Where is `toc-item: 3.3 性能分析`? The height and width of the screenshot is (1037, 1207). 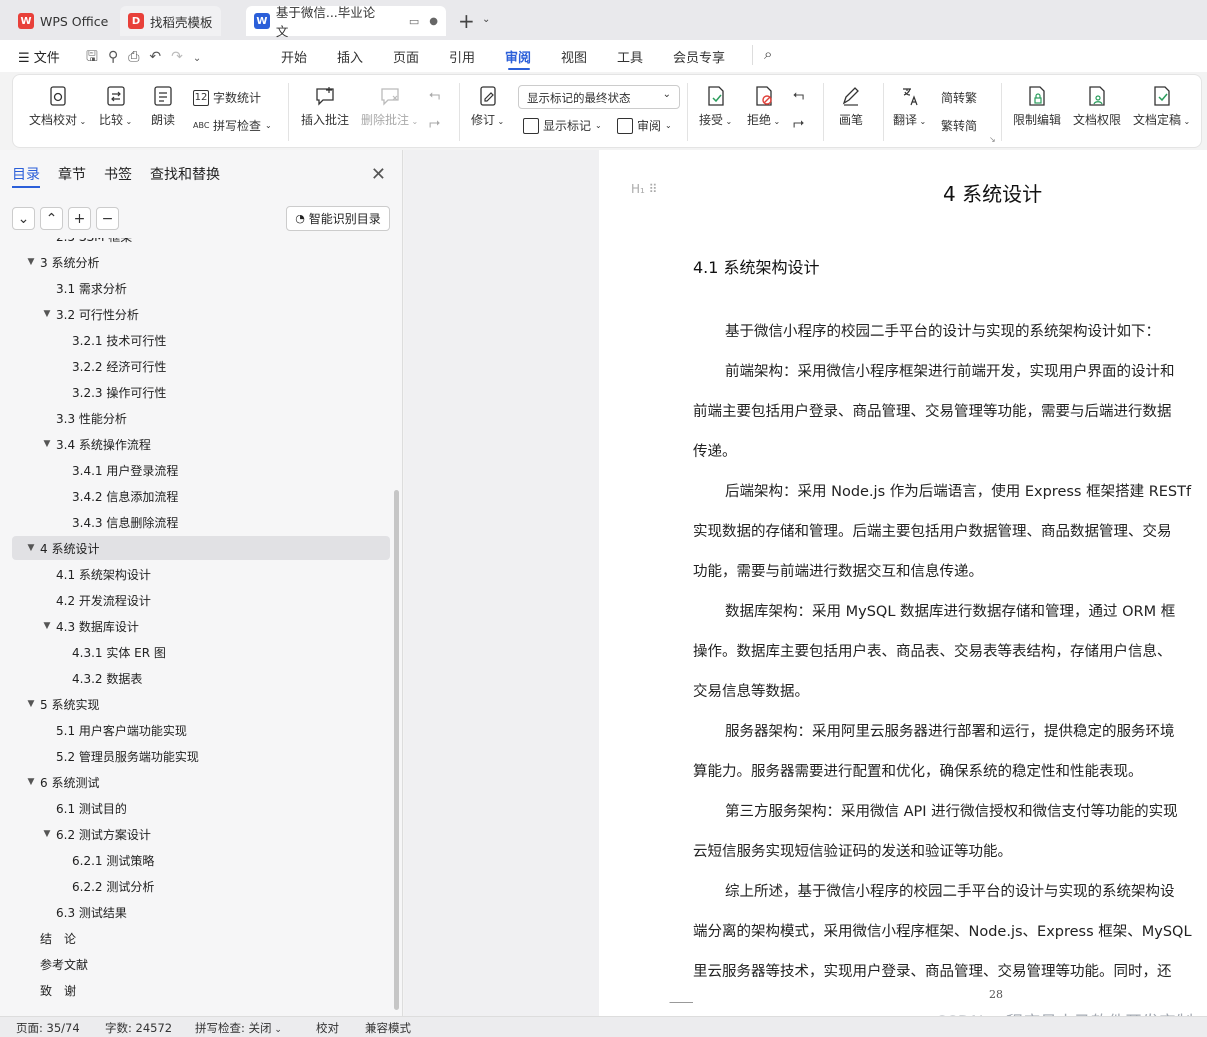
toc-item: 3.3 性能分析 is located at coordinates (190, 418).